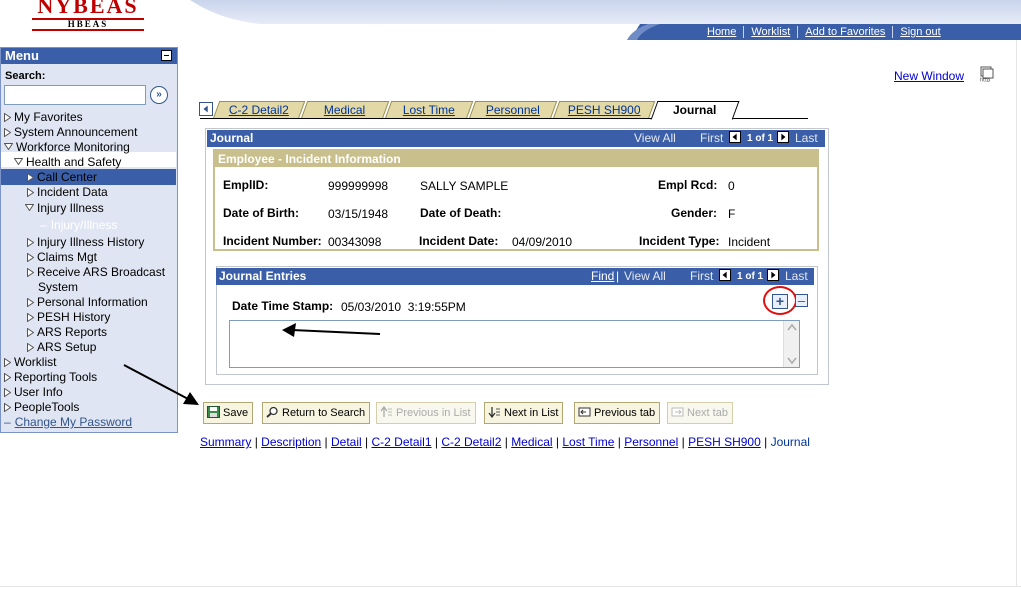 The width and height of the screenshot is (1021, 589). I want to click on menu-item-injury-illness-selected: – Injury/Illness, so click(78, 225).